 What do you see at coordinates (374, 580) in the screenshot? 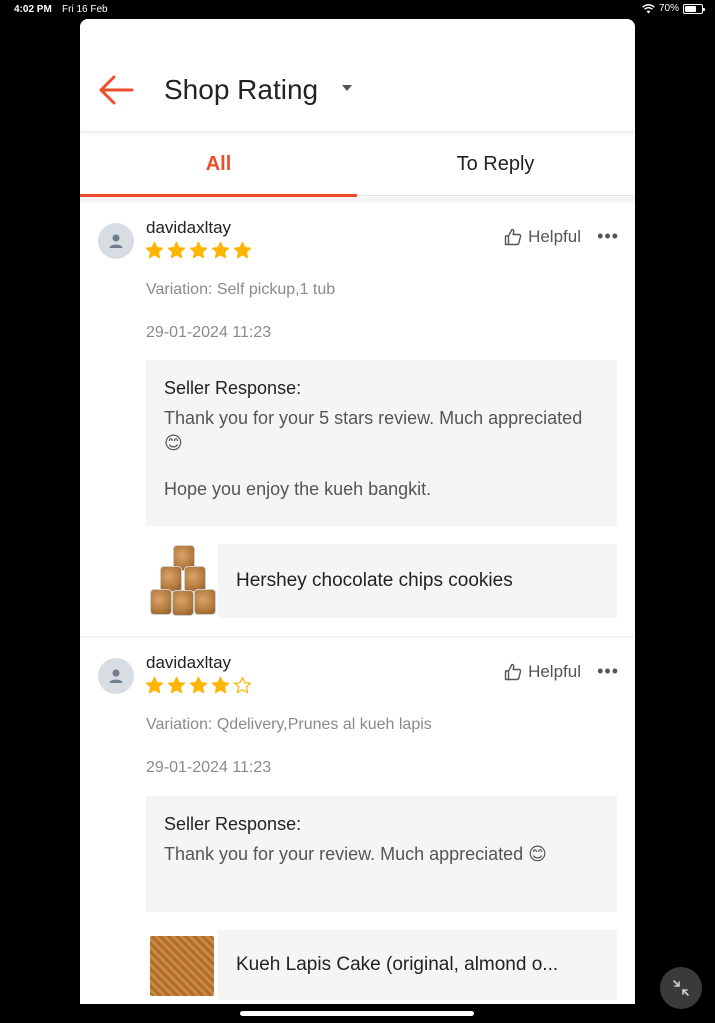
I see `product-name: Hershey chocolate chips cookies` at bounding box center [374, 580].